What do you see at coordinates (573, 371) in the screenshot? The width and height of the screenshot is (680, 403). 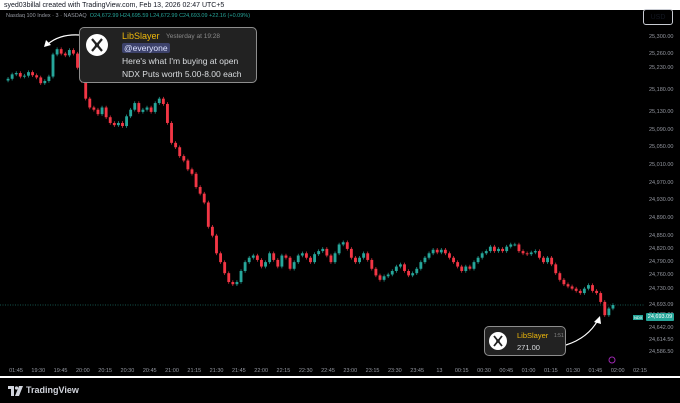 I see `x-tick-label: 01:30` at bounding box center [573, 371].